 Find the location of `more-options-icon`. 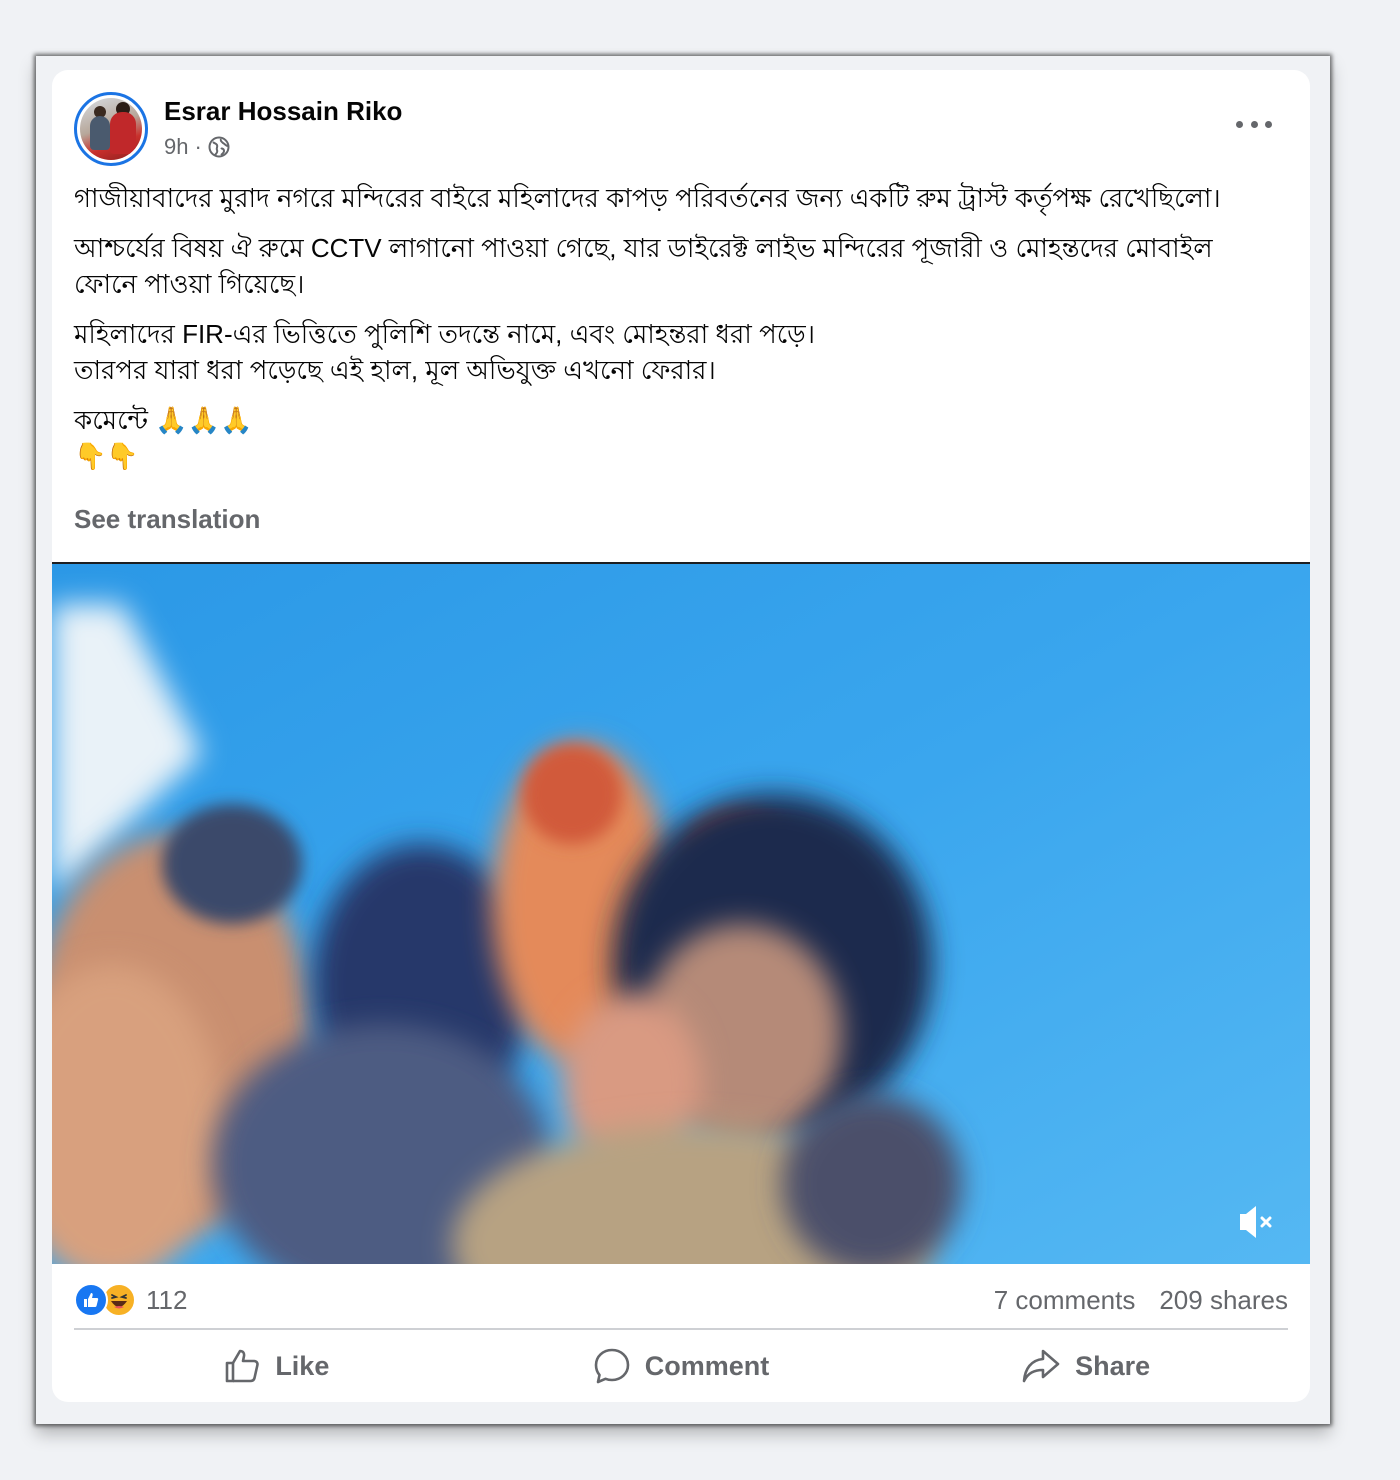

more-options-icon is located at coordinates (1254, 124).